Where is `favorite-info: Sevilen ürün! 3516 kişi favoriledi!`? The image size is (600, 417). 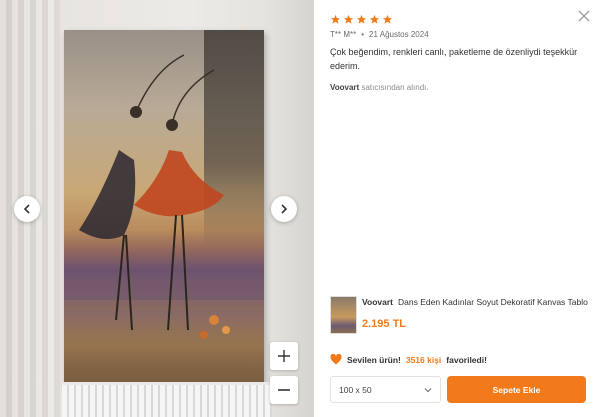
favorite-info: Sevilen ürün! 3516 kişi favoriledi! is located at coordinates (408, 359).